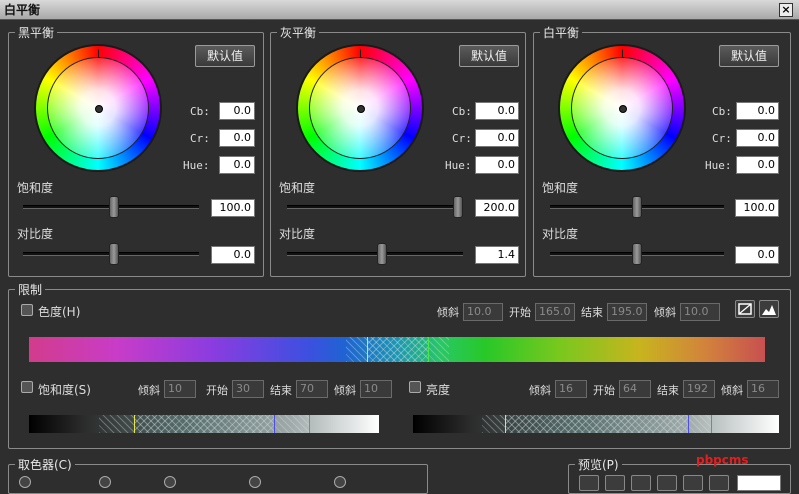 Image resolution: width=799 pixels, height=494 pixels. Describe the element at coordinates (520, 312) in the screenshot. I see `hue-start-label: 开始` at that location.